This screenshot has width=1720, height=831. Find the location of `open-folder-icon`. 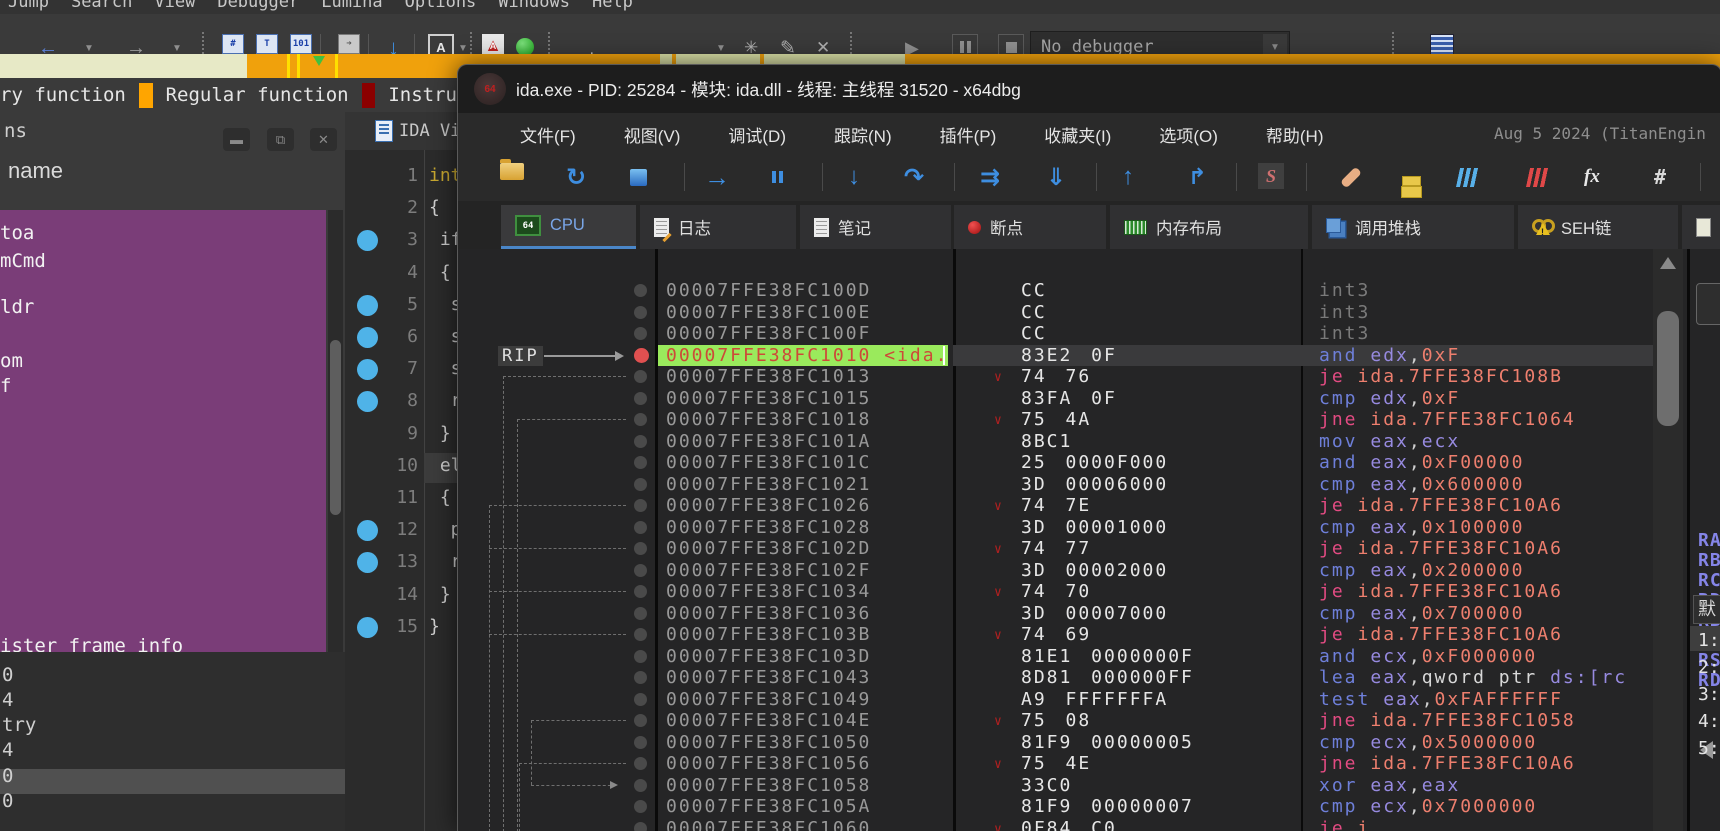

open-folder-icon is located at coordinates (512, 169).